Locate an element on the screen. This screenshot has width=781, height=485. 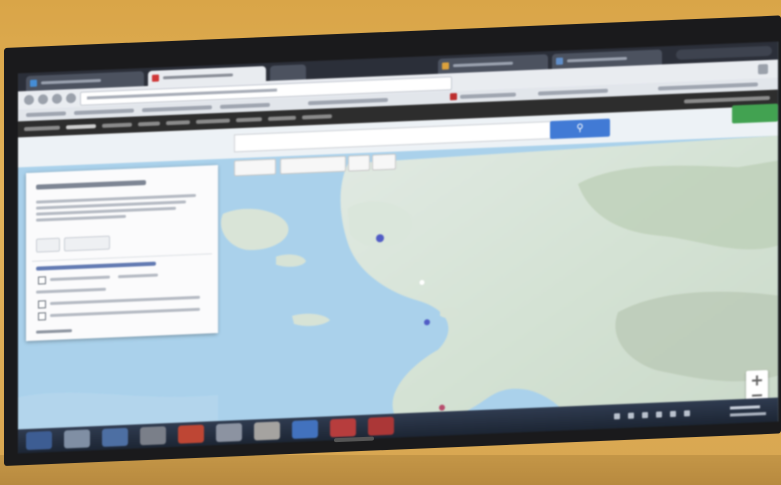
menu-icon is located at coordinates (763, 69).